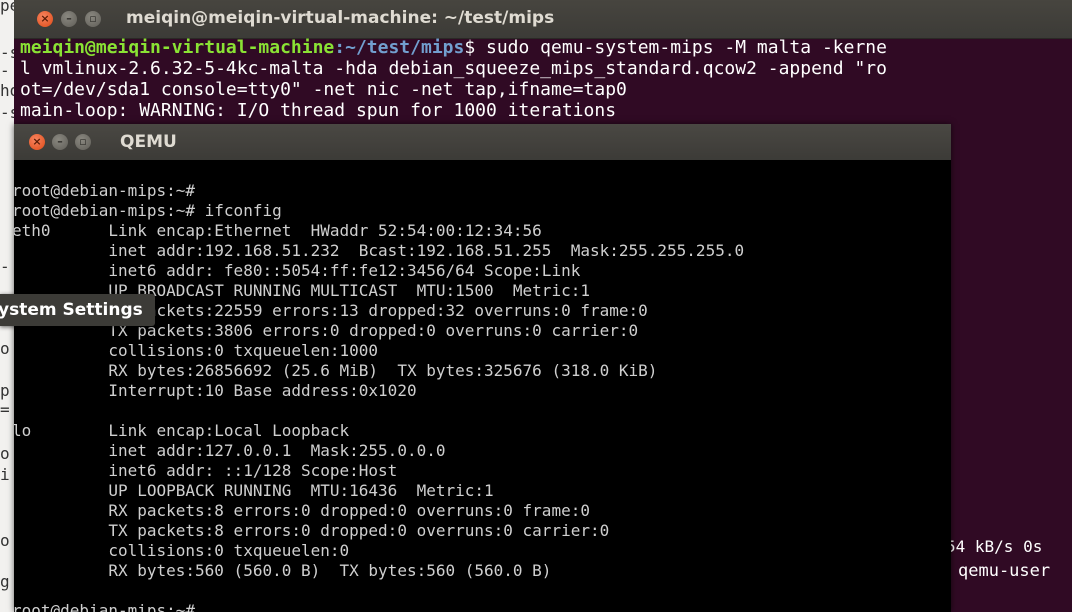 This screenshot has height=612, width=1072. I want to click on system-settings-tooltip: ystem Settings, so click(77, 310).